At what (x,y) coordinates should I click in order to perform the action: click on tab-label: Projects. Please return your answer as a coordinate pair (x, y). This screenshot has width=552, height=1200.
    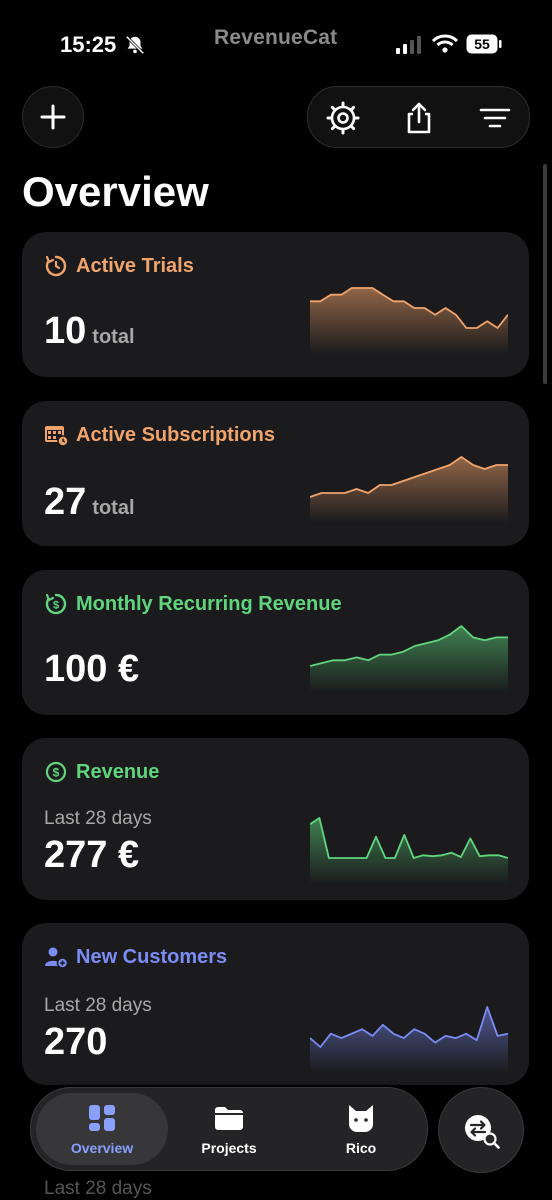
    Looking at the image, I should click on (229, 1148).